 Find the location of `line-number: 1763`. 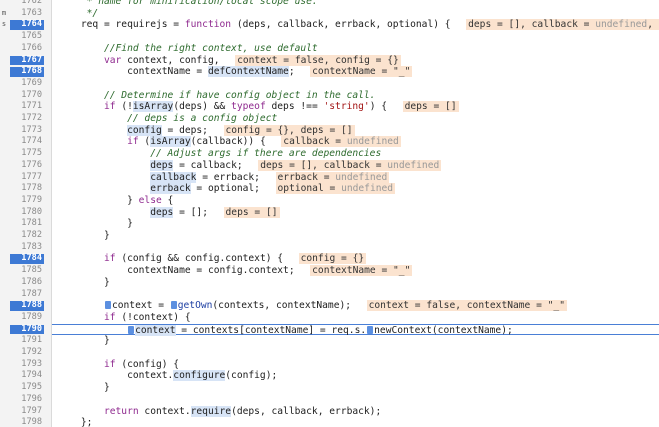

line-number: 1763 is located at coordinates (26, 14).